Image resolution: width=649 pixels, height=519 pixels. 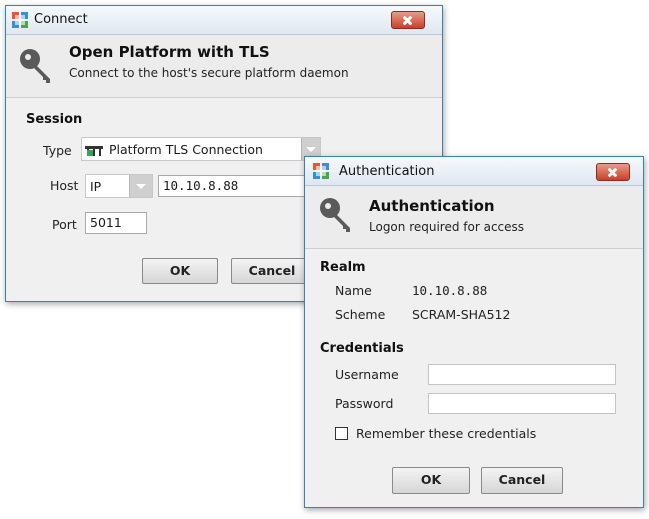 What do you see at coordinates (64, 224) in the screenshot?
I see `port-label: Port` at bounding box center [64, 224].